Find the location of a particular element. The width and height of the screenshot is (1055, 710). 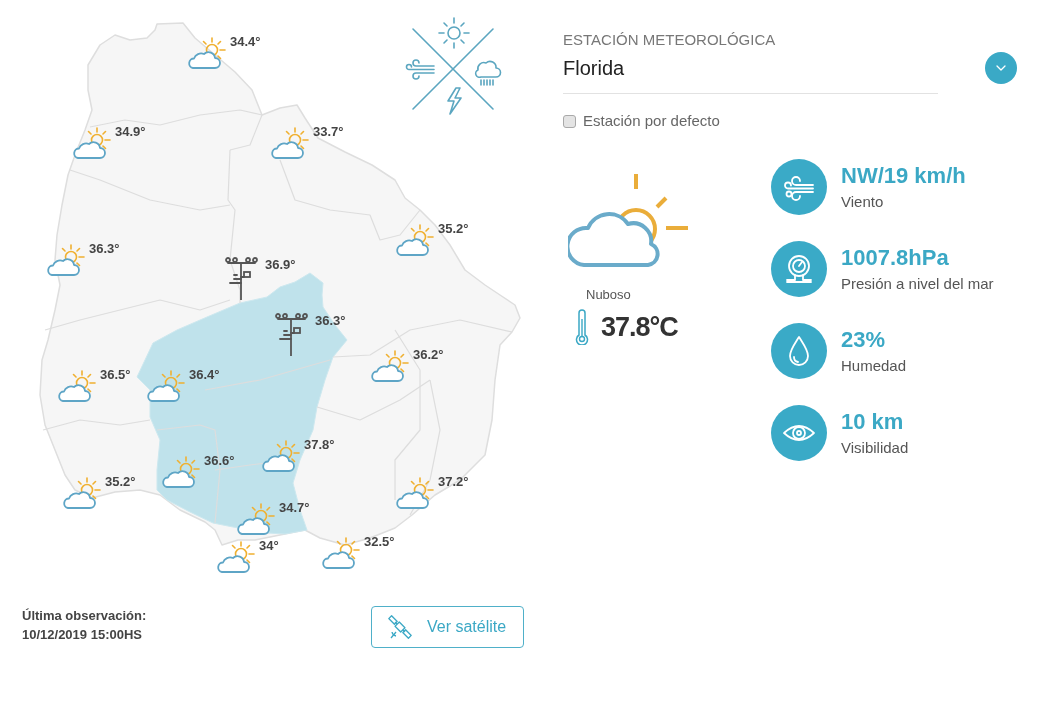

chevron-down-icon is located at coordinates (1001, 68).